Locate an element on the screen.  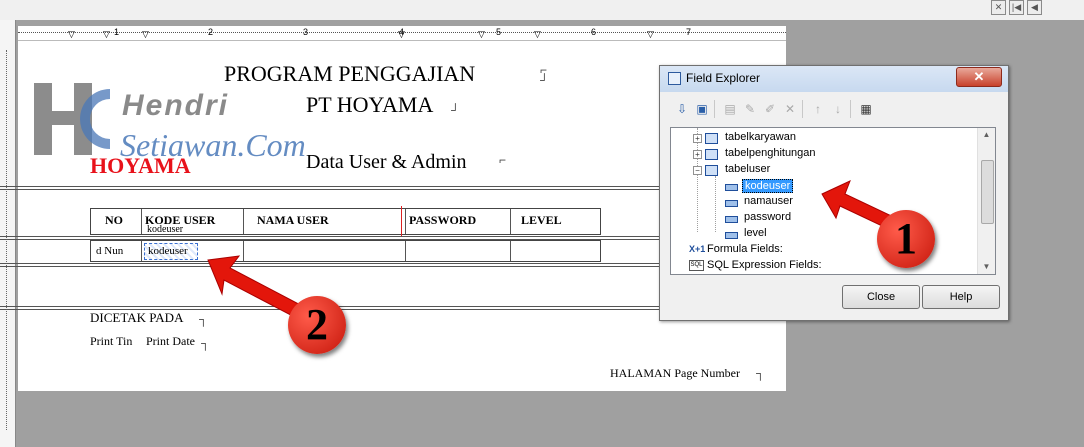
annotation-badge-1: 1 is located at coordinates (906, 239).